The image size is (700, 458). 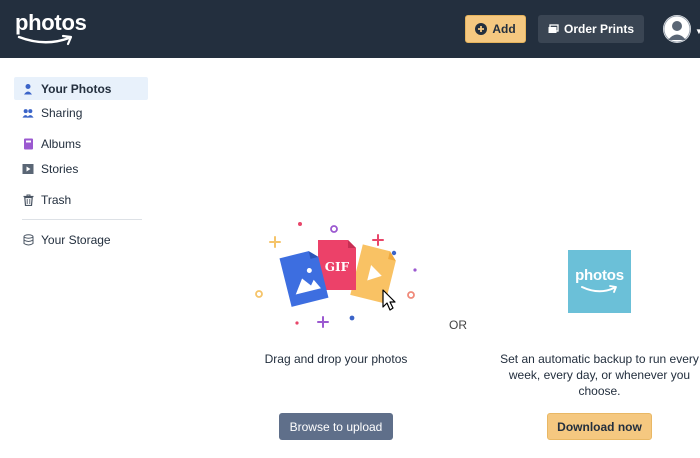 What do you see at coordinates (599, 426) in the screenshot?
I see `download-now-button: Download now` at bounding box center [599, 426].